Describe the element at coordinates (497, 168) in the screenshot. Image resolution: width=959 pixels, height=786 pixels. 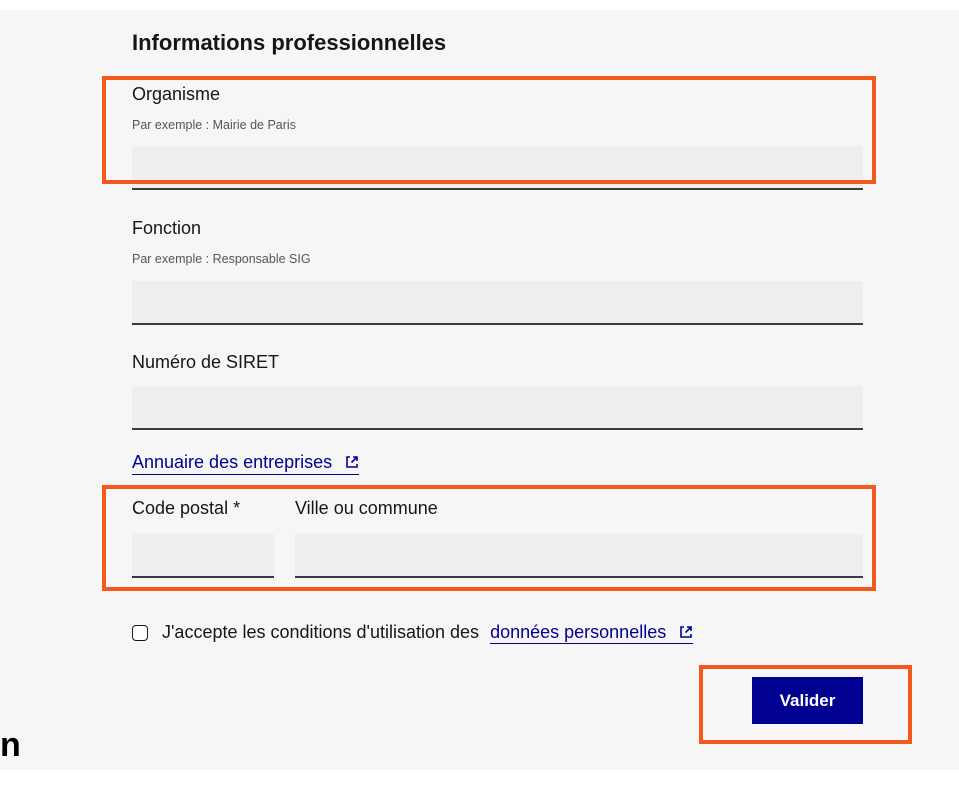
I see `organisme-input` at that location.